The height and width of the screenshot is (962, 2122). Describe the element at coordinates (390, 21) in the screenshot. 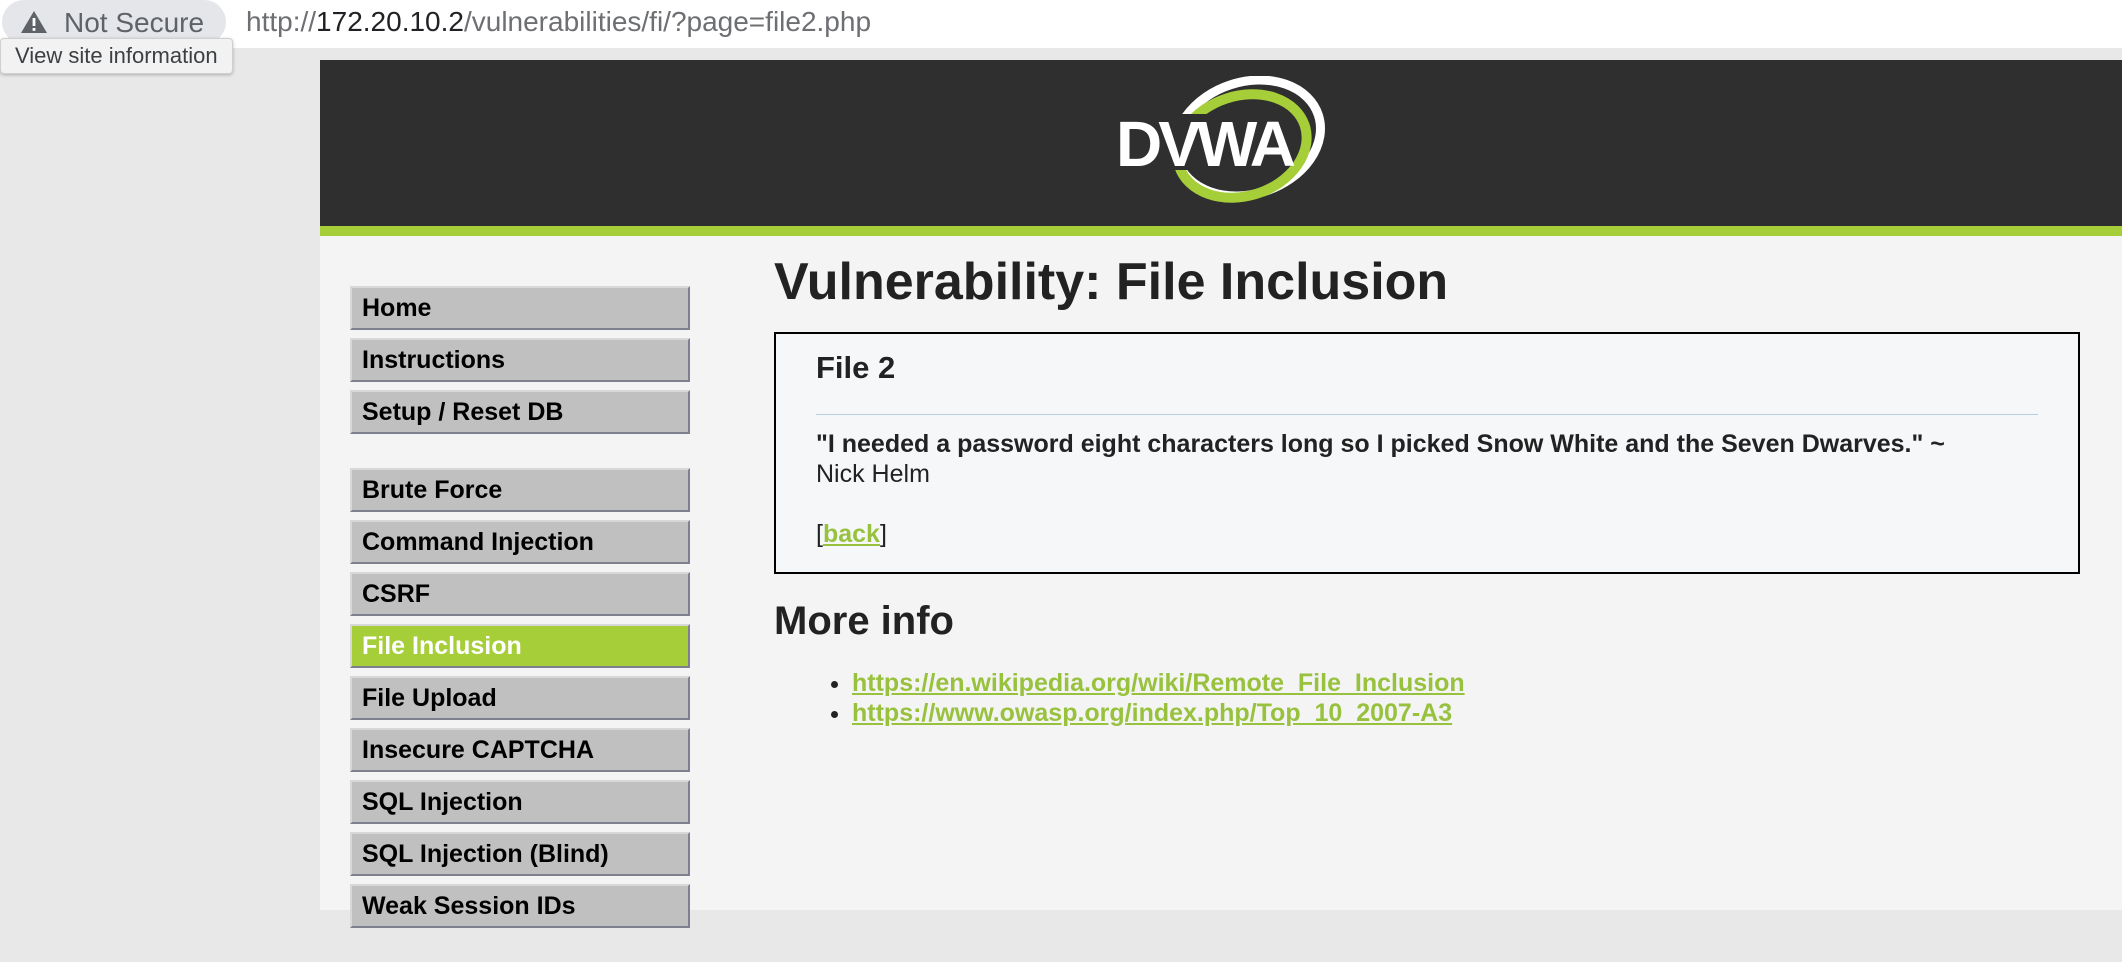

I see `url-host: 172.20.10.2` at that location.